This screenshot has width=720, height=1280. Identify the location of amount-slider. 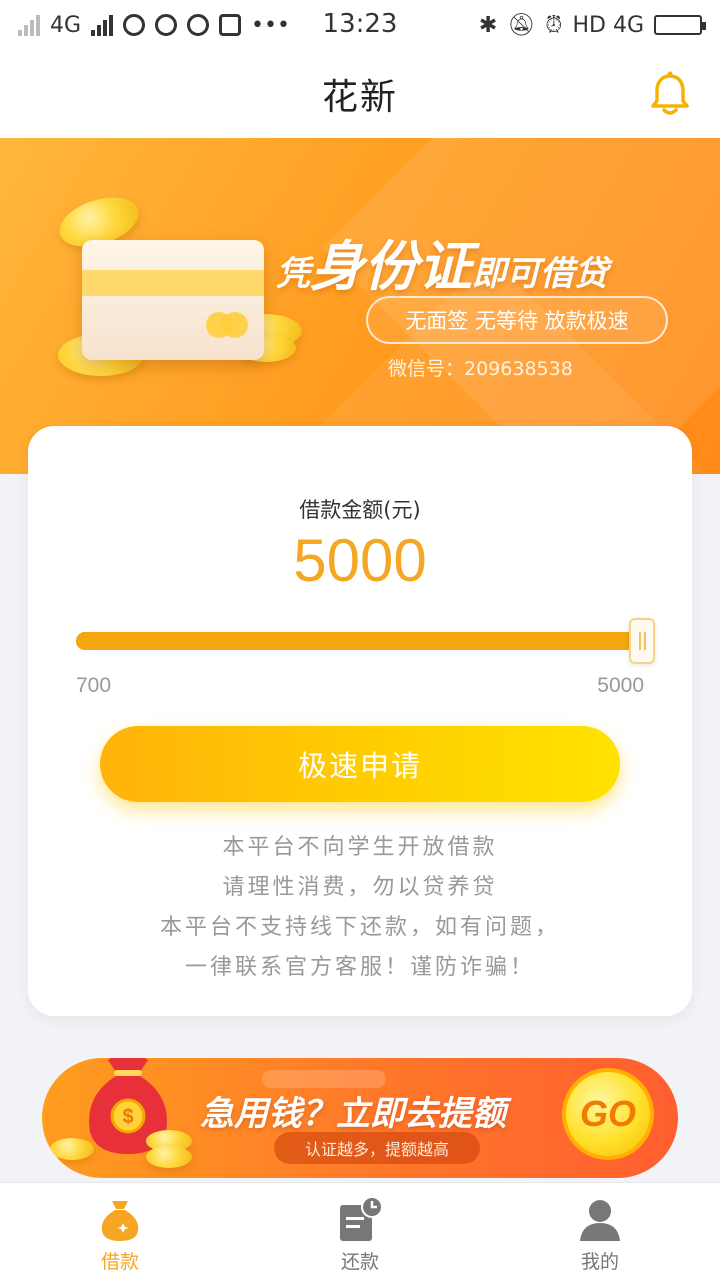
(359, 641).